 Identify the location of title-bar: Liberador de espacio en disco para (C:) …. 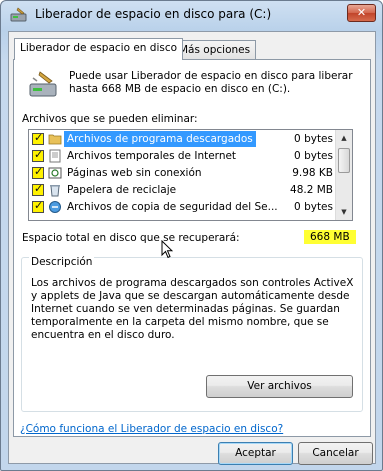
(191, 16).